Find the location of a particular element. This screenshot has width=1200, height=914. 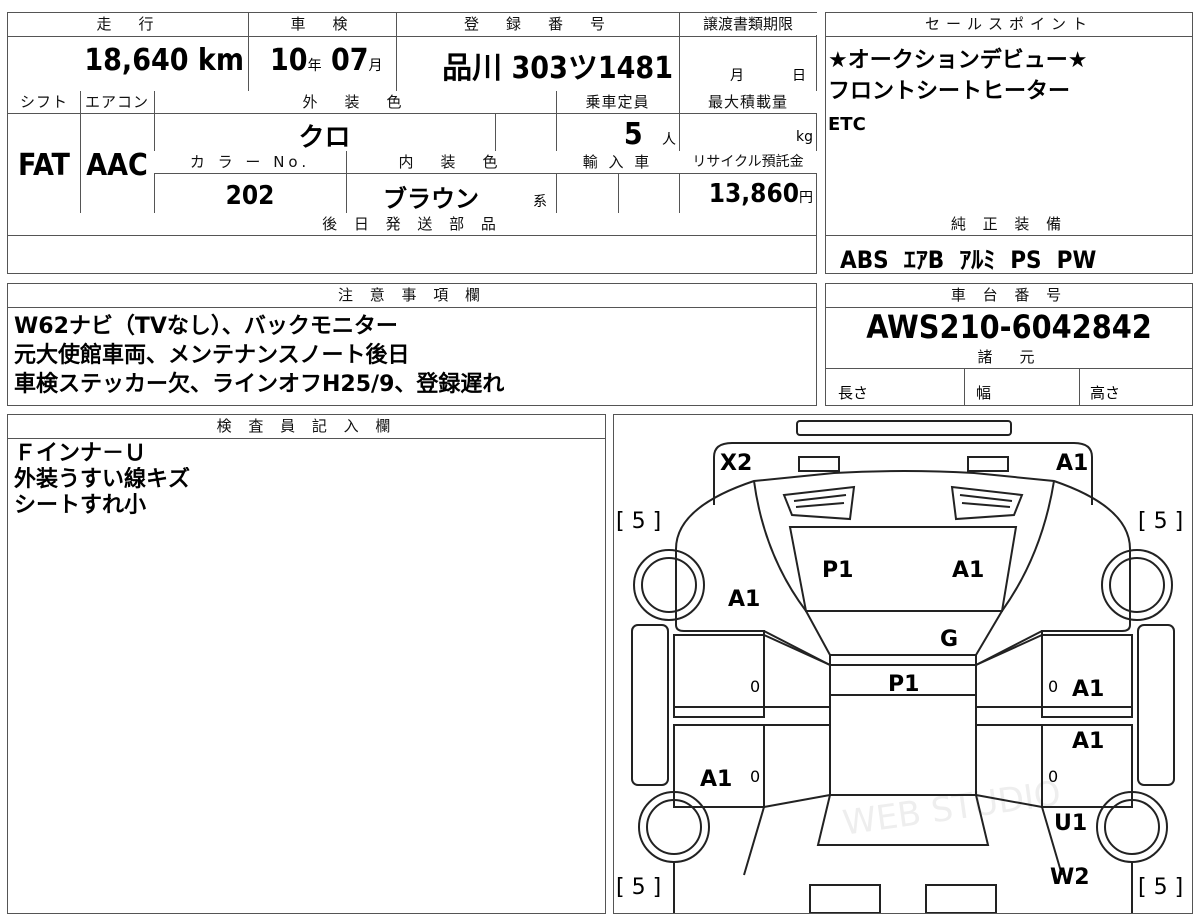

mark-u1-right-rear: U1 is located at coordinates (1071, 823).